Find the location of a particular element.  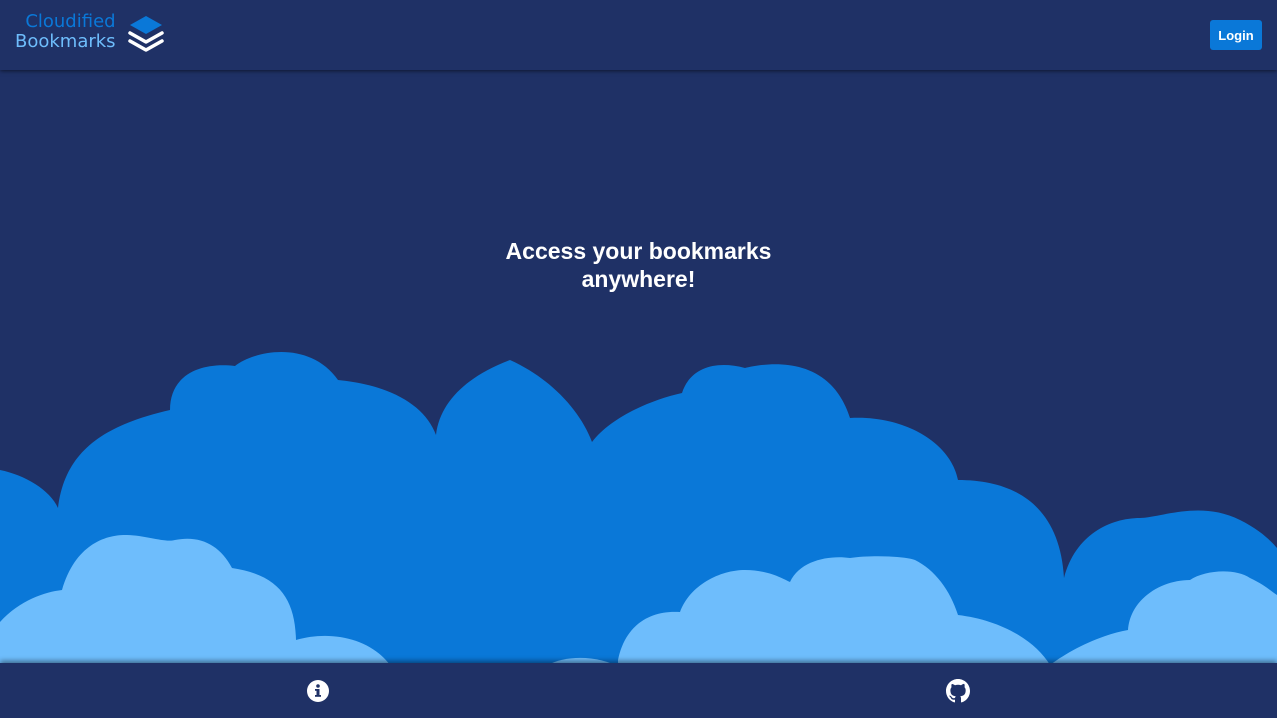

login-button: Login is located at coordinates (1236, 35).